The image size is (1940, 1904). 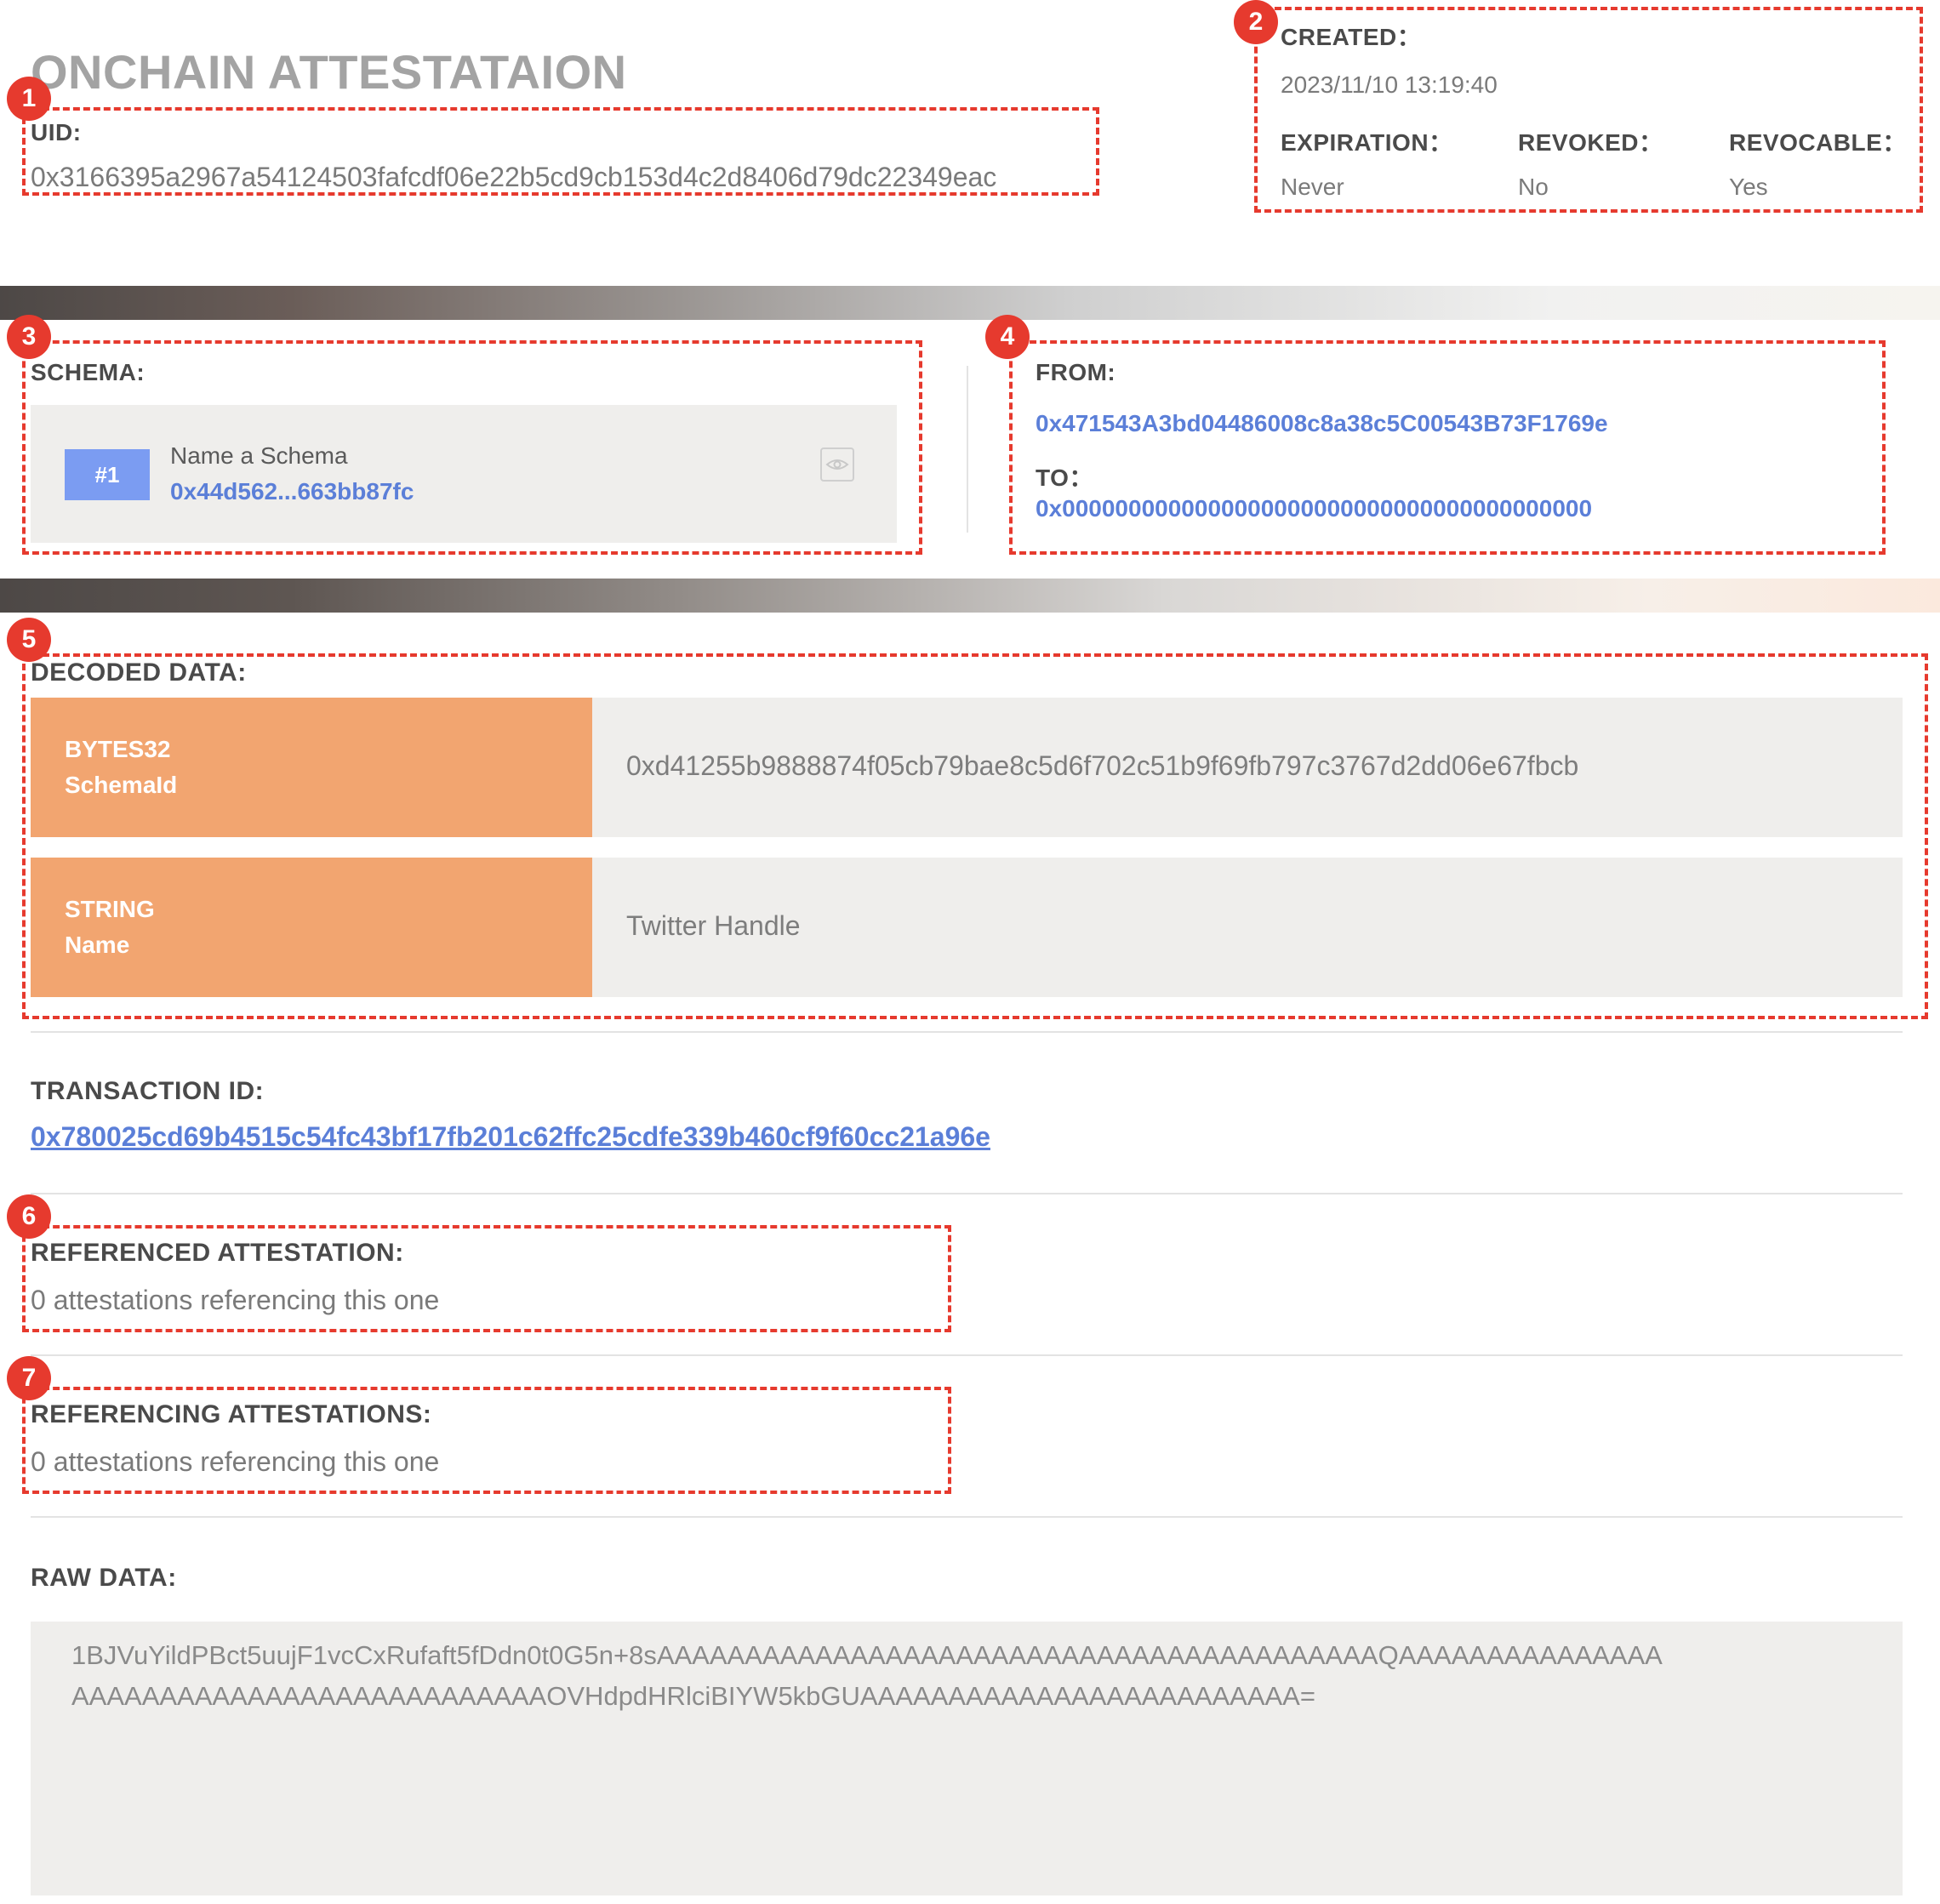 I want to click on annotation-badge-3: 3, so click(x=29, y=337).